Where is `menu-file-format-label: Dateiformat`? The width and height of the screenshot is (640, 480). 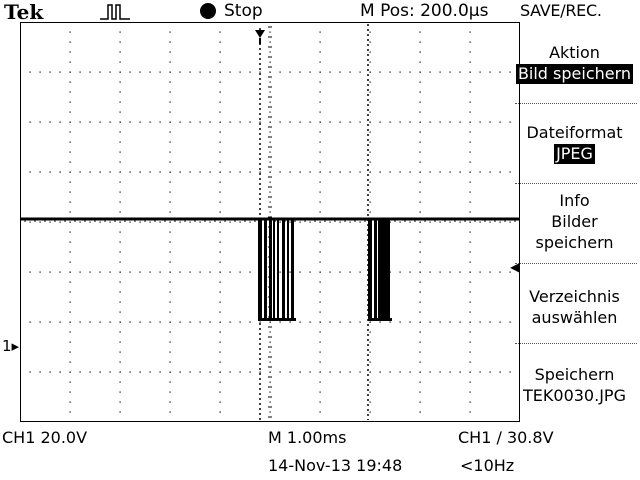
menu-file-format-label: Dateiformat is located at coordinates (574, 132).